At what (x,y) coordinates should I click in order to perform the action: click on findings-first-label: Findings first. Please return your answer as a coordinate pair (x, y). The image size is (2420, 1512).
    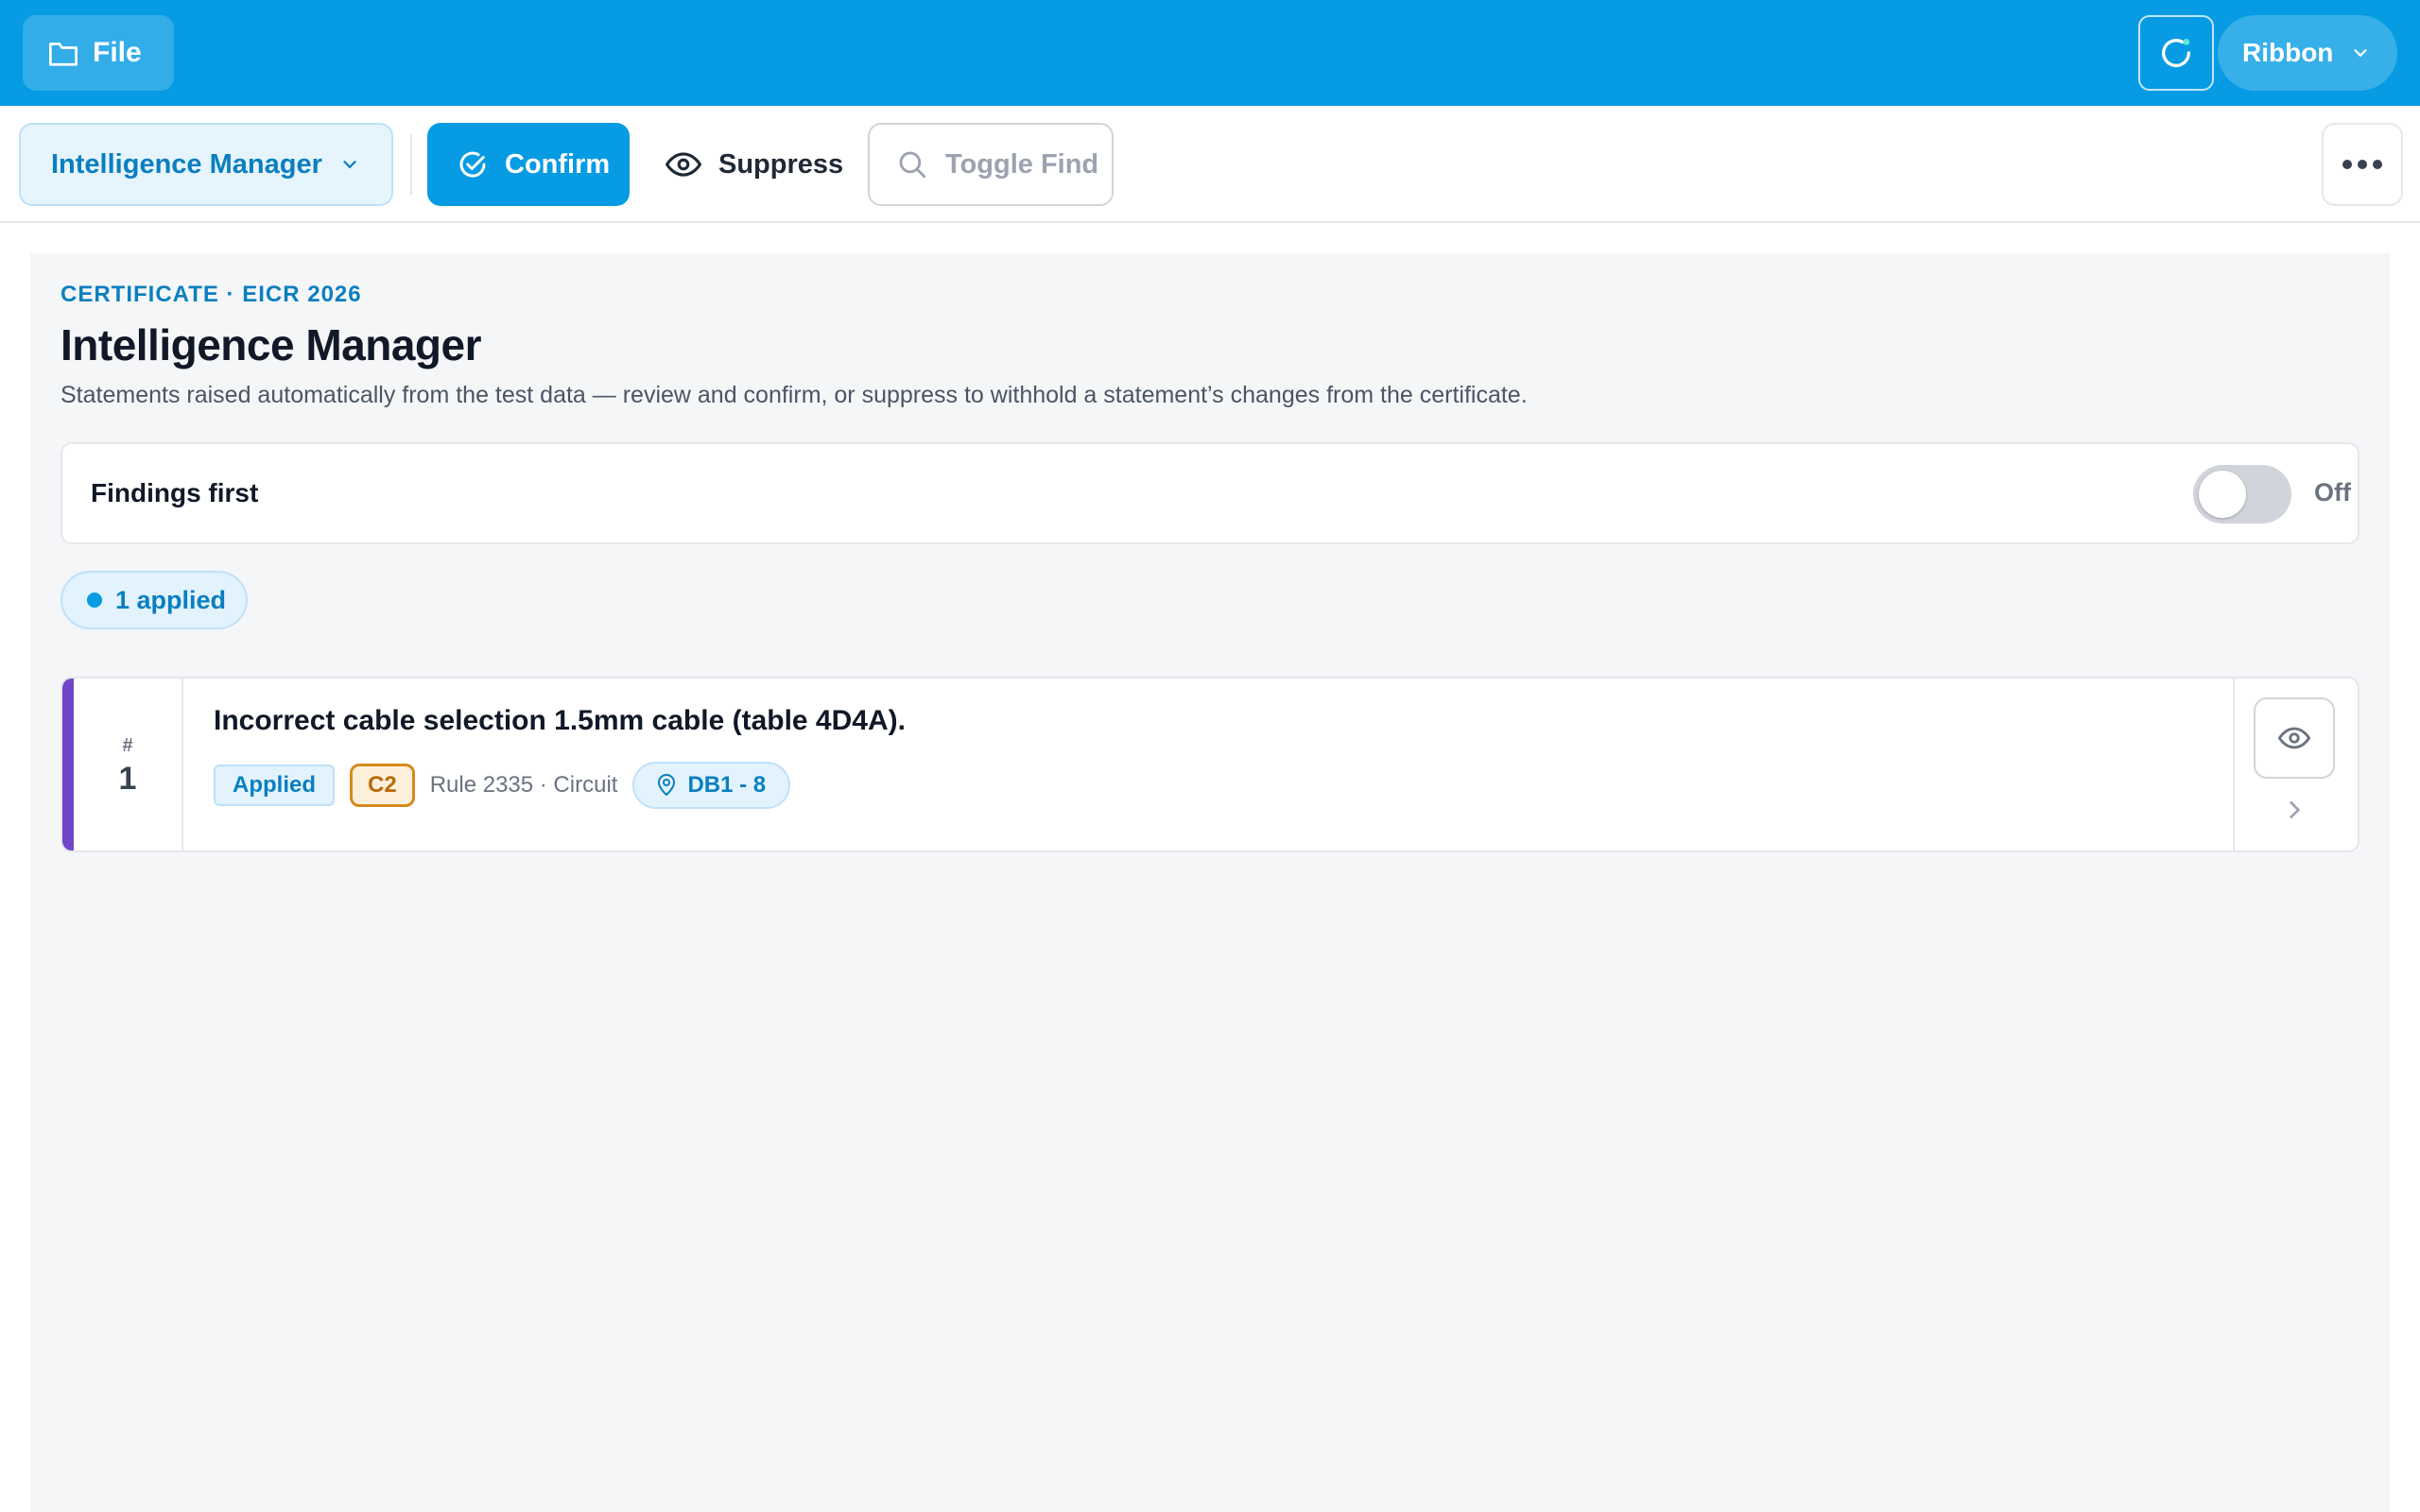
    Looking at the image, I should click on (175, 492).